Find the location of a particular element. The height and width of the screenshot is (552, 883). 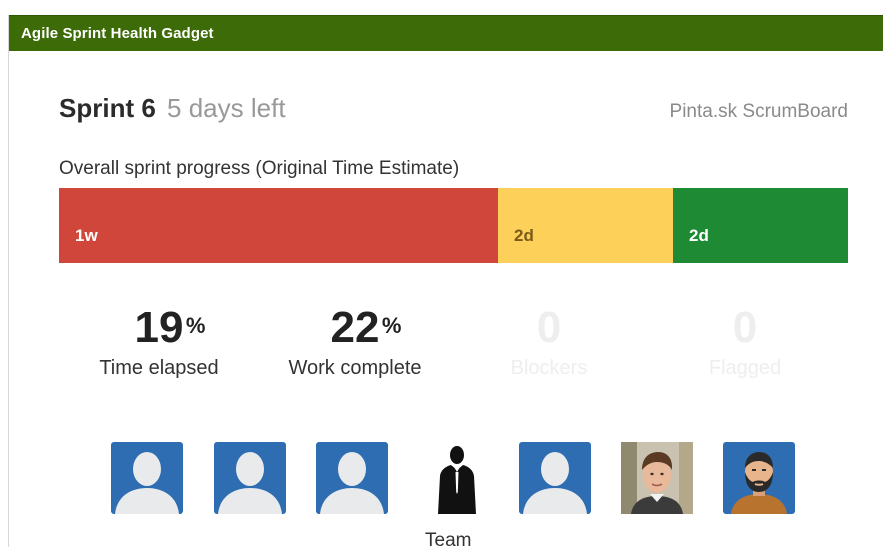

stat-blockers-caption: Blockers is located at coordinates (549, 368).